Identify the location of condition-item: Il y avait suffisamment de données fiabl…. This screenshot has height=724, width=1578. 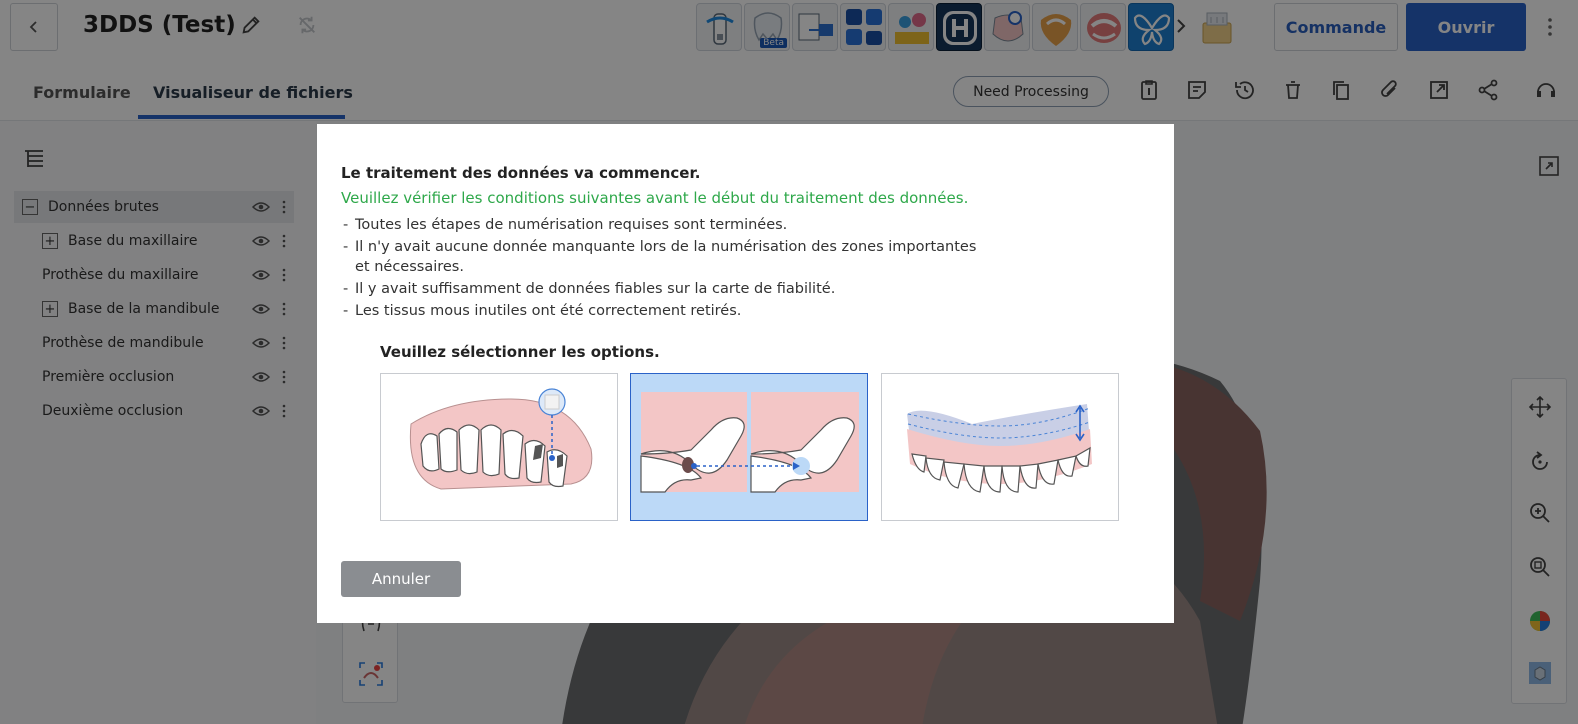
(661, 289).